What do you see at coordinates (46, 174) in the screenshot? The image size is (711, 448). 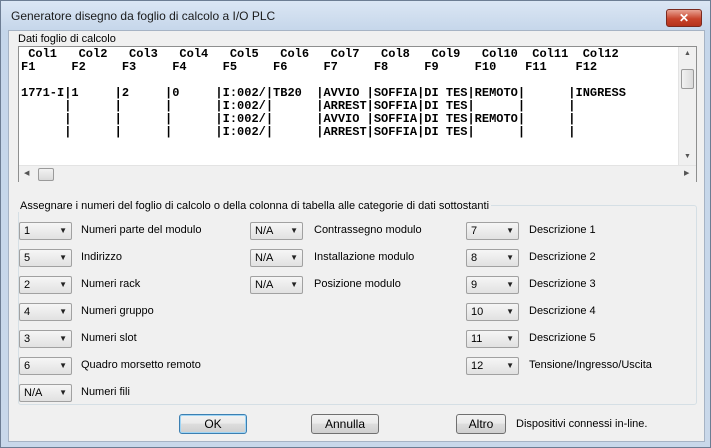 I see `horizontal-scroll-thumb` at bounding box center [46, 174].